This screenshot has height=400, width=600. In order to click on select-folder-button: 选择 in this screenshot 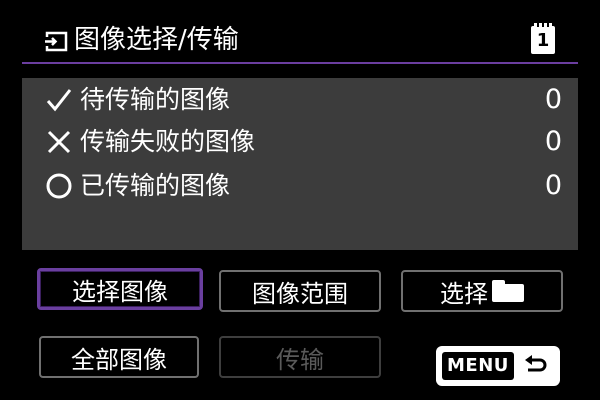, I will do `click(482, 291)`.